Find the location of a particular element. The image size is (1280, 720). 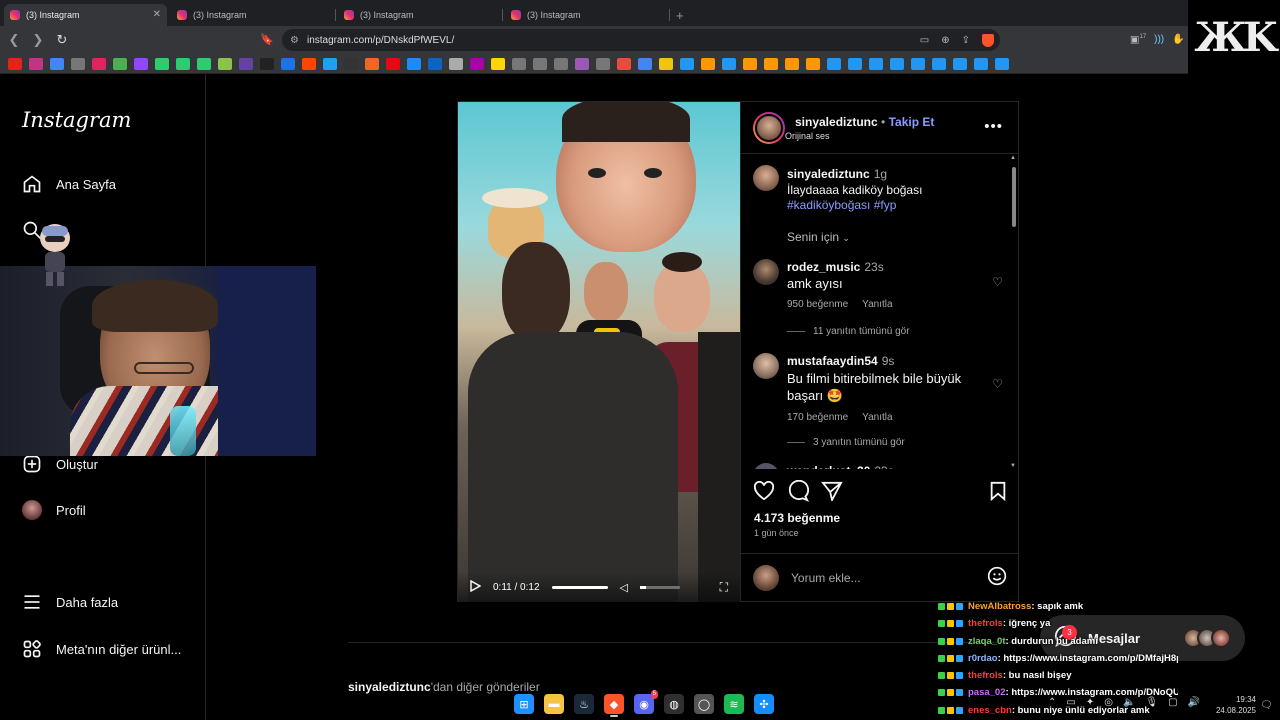

url-bar: ⚙ instagram.com/p/DNskdPfWEVL/ ▭ ⊕ ⇪ is located at coordinates (641, 40).